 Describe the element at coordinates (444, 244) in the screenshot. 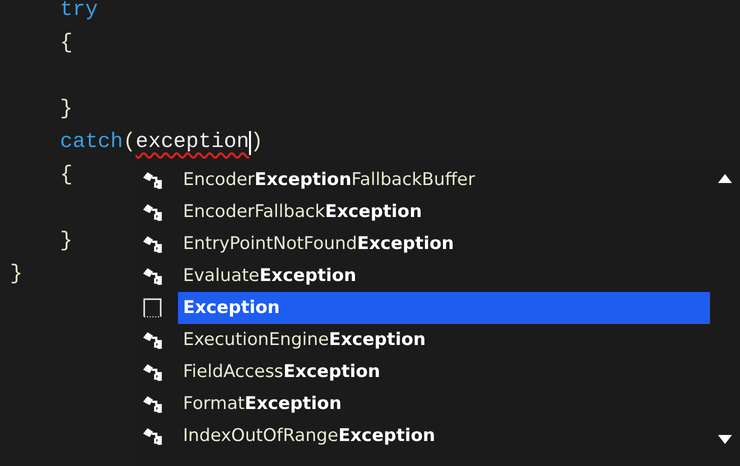

I see `completion-item: EntryPointNotFoundException` at that location.